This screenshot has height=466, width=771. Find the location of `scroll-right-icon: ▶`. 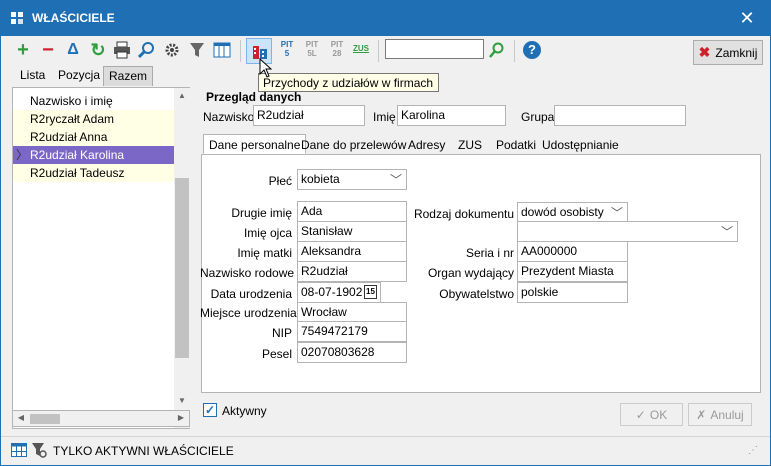

scroll-right-icon: ▶ is located at coordinates (181, 417).